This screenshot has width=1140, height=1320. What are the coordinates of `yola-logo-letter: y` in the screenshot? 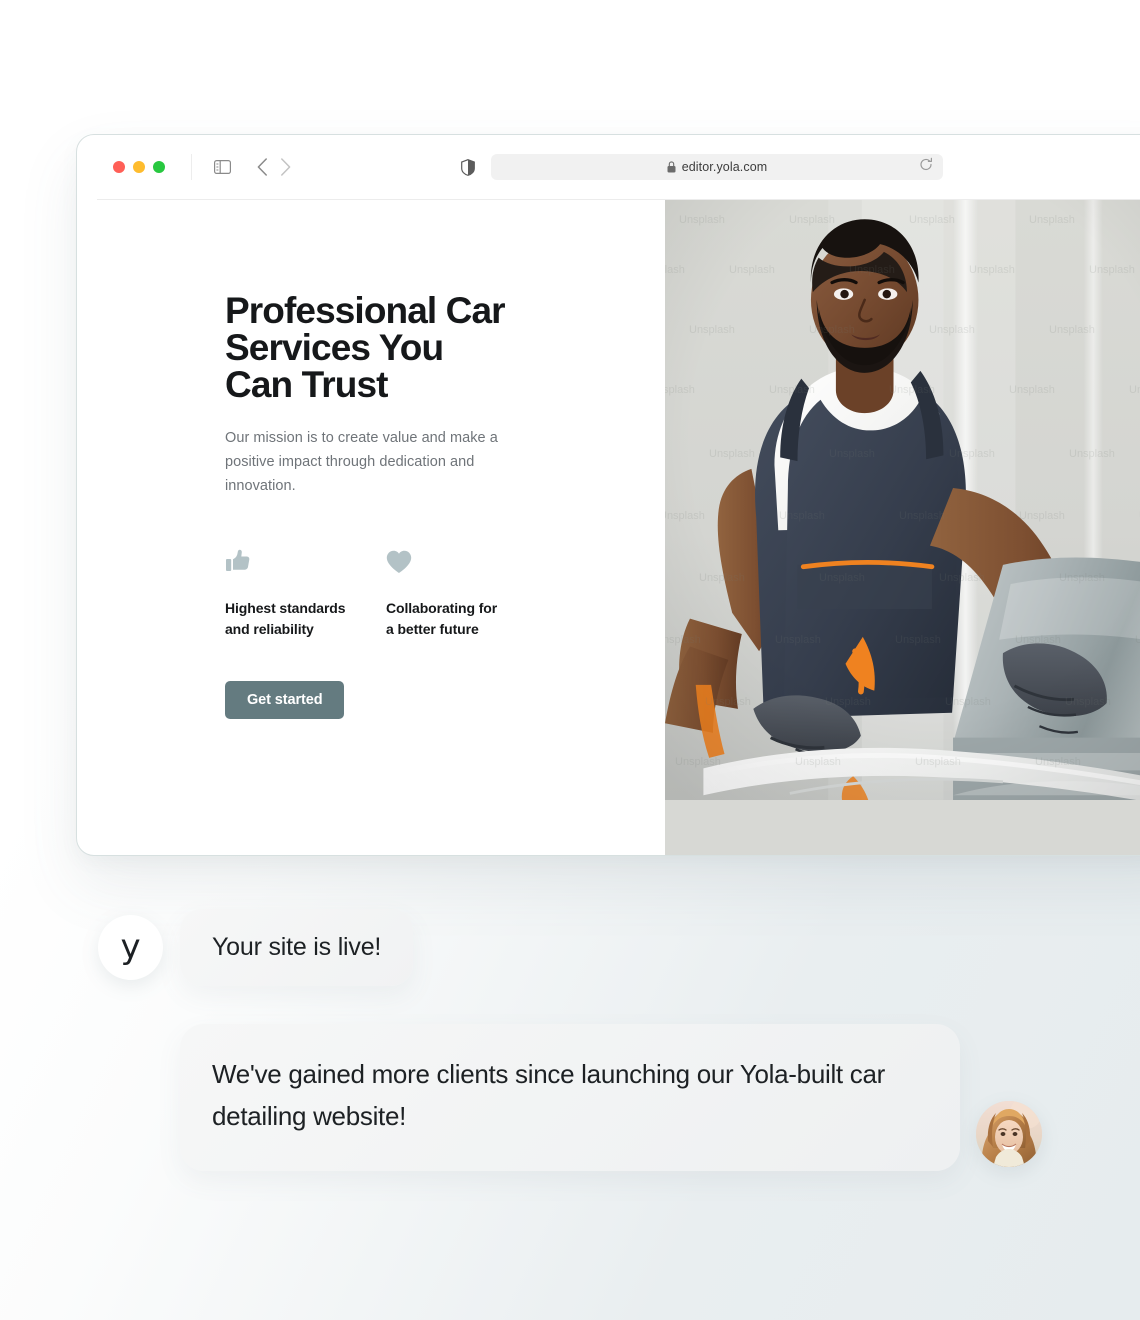 It's located at (130, 946).